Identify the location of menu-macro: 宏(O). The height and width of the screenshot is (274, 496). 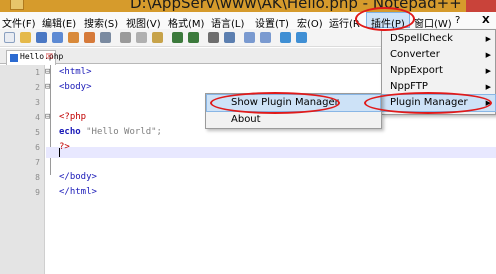
(310, 22).